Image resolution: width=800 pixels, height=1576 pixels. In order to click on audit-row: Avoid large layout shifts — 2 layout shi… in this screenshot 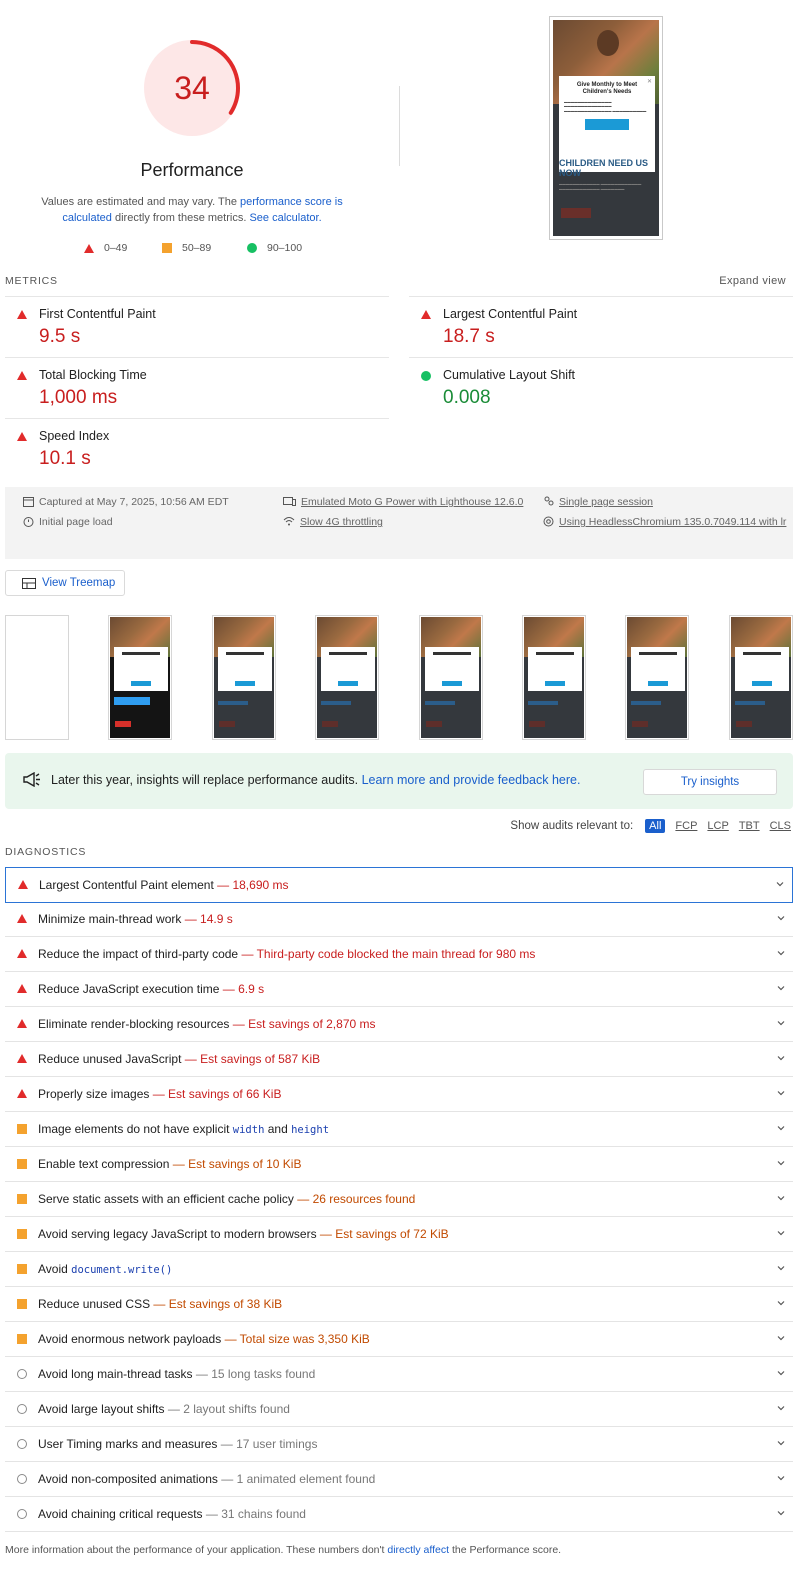, I will do `click(399, 1409)`.